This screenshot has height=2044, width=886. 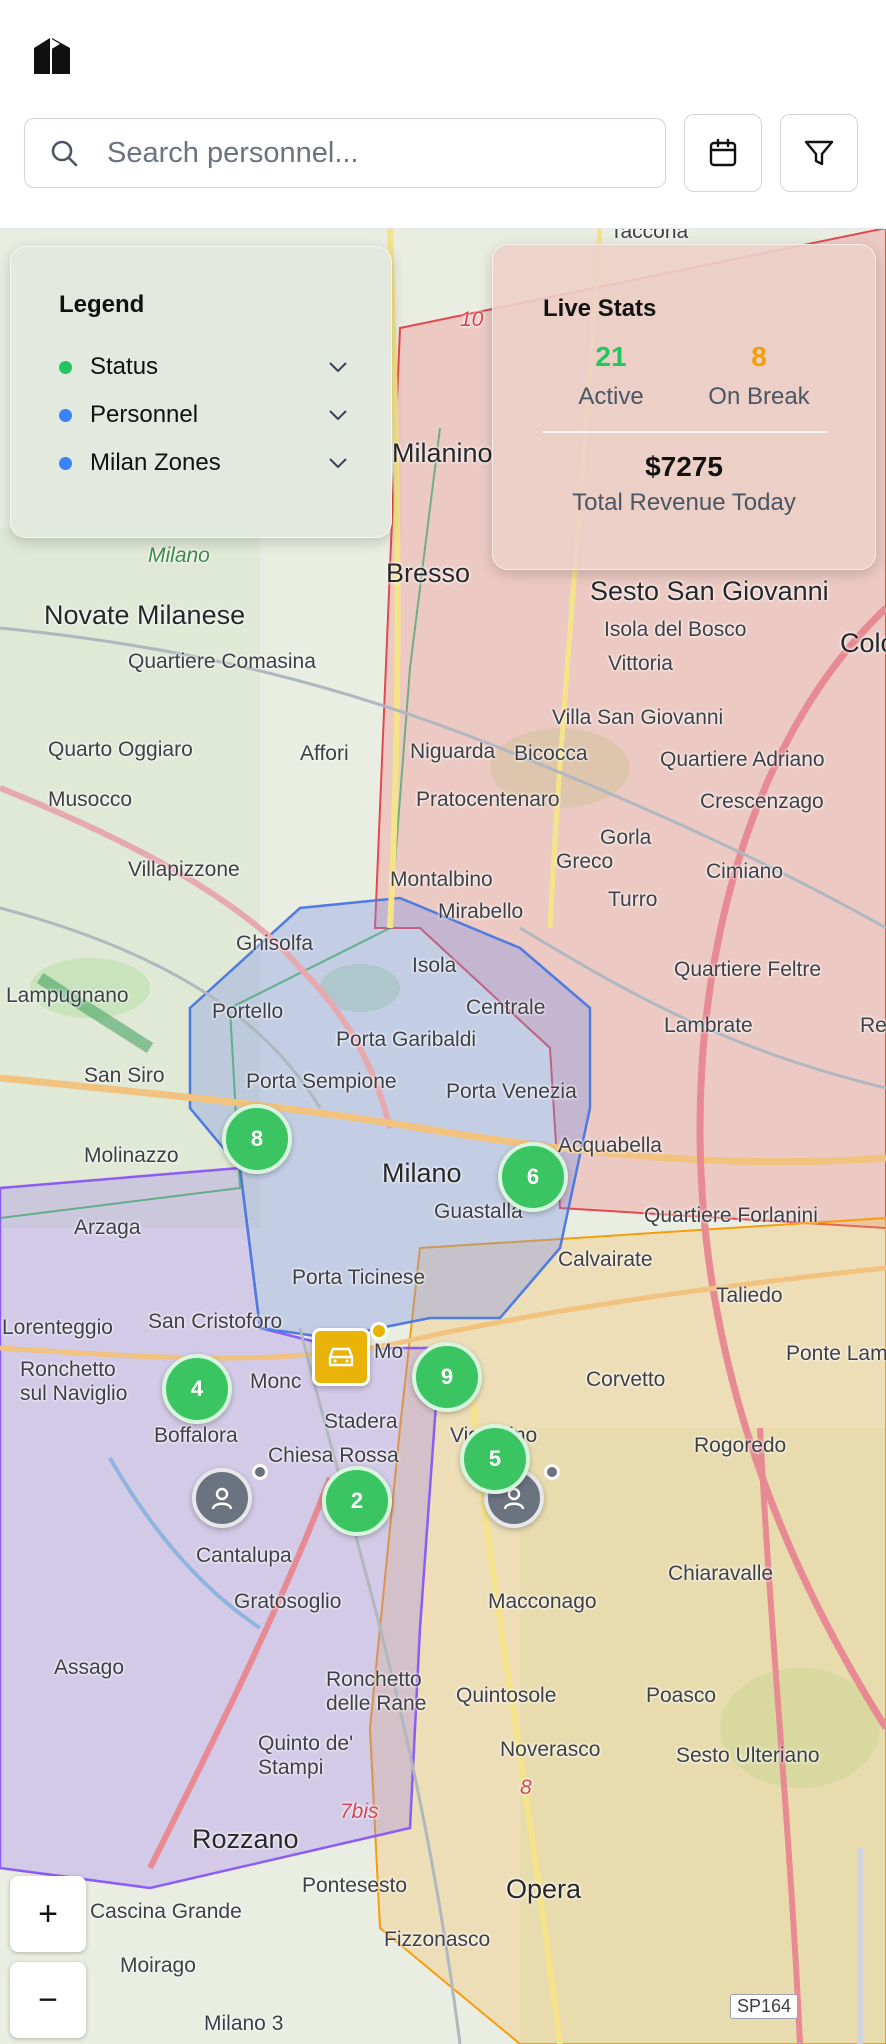 I want to click on place-label: Noverasco, so click(x=550, y=1749).